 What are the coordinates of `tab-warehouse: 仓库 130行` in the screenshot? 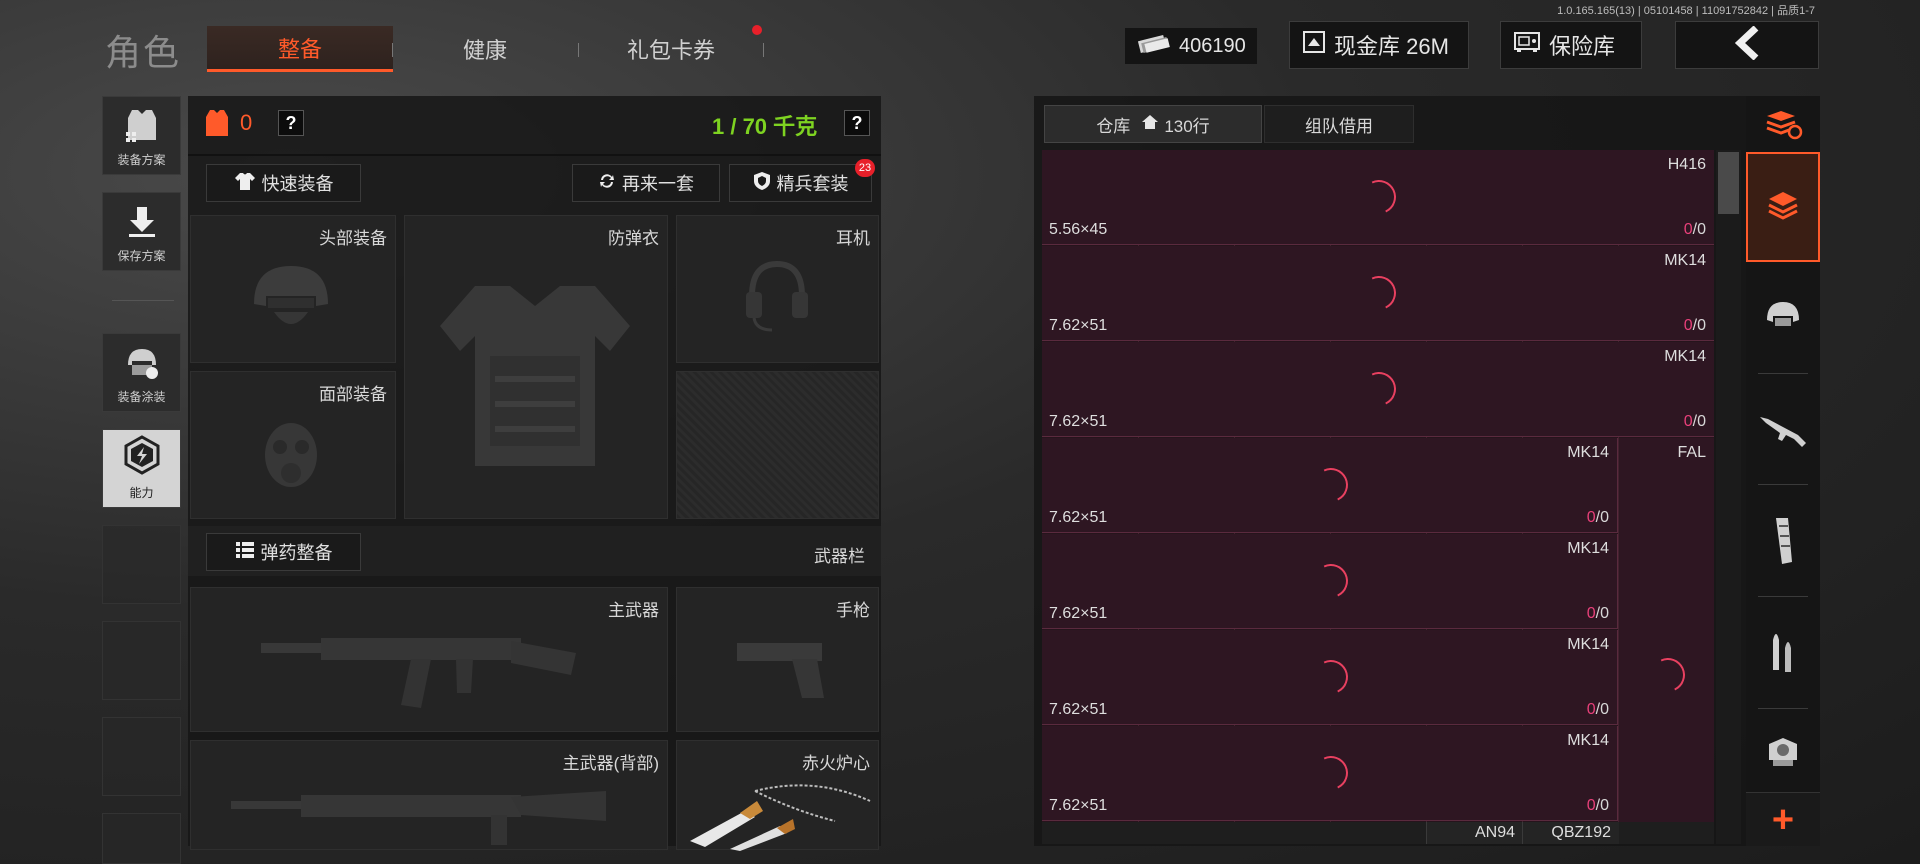 It's located at (1153, 124).